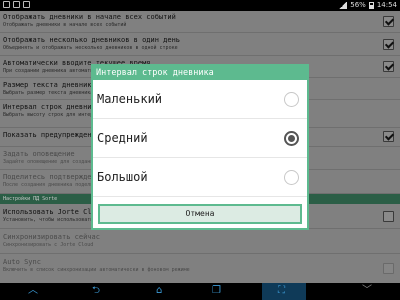 Image resolution: width=400 pixels, height=300 pixels. Describe the element at coordinates (200, 73) in the screenshot. I see `dialog-title: Интервал строк дневника` at that location.